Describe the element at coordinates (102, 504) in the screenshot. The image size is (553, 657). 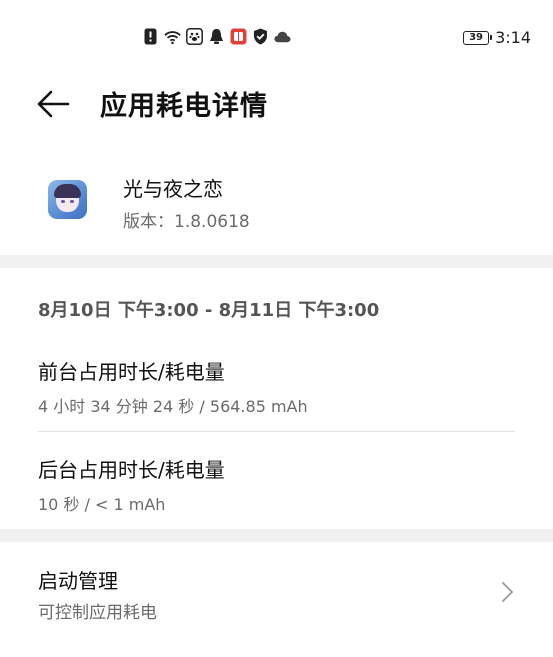
I see `background-usage-value: 10 秒 / < 1 mAh` at that location.